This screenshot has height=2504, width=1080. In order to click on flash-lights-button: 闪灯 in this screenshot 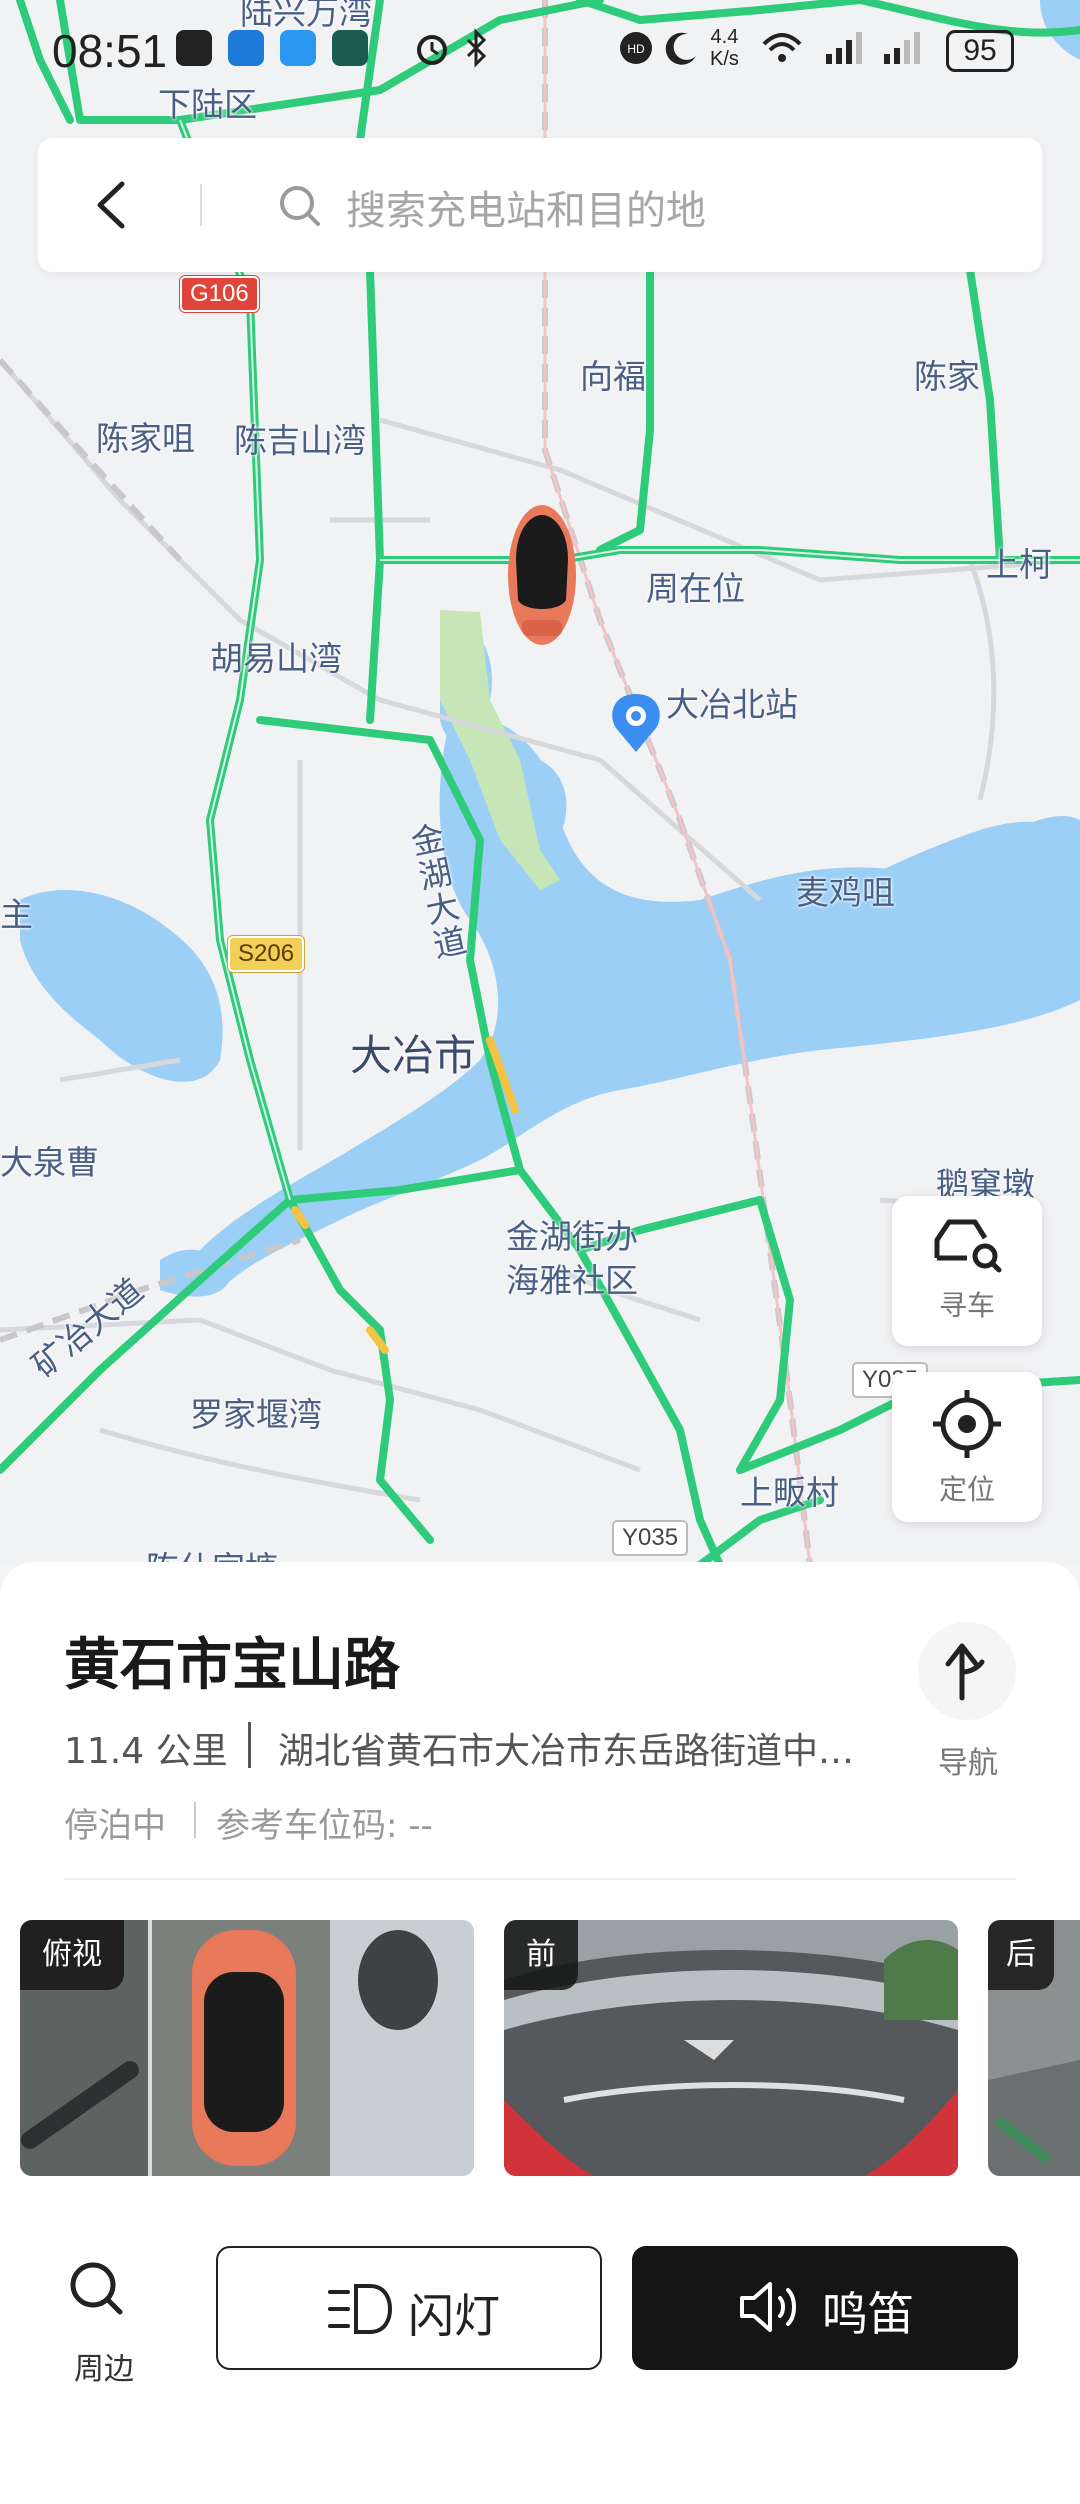, I will do `click(409, 2308)`.